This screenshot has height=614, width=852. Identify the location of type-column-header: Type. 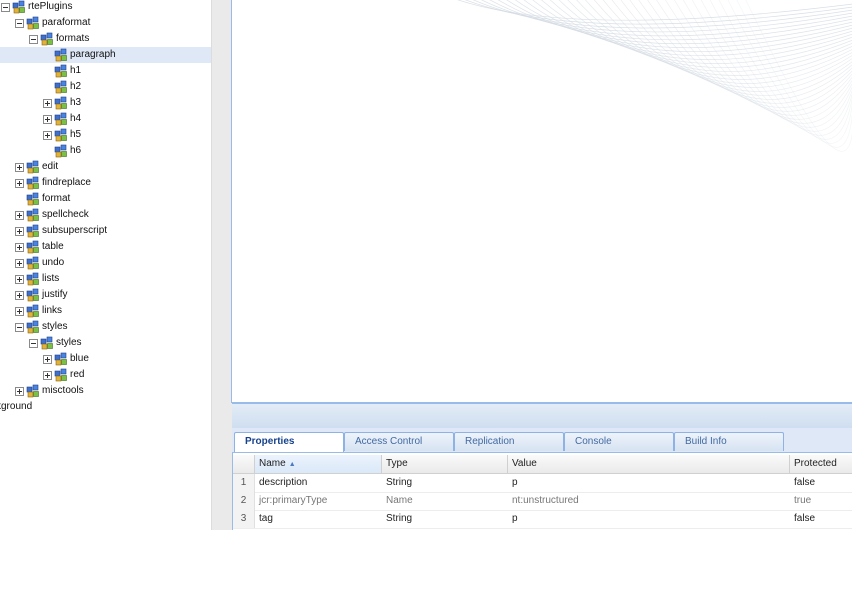
(445, 464).